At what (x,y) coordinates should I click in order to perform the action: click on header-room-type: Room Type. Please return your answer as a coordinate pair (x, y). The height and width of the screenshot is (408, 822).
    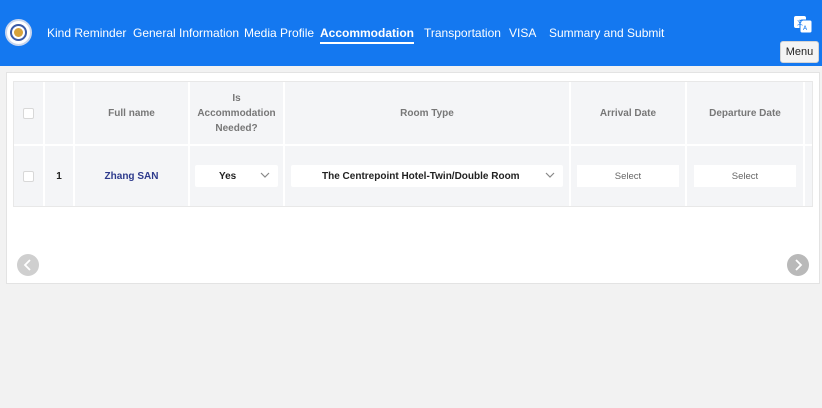
    Looking at the image, I should click on (428, 113).